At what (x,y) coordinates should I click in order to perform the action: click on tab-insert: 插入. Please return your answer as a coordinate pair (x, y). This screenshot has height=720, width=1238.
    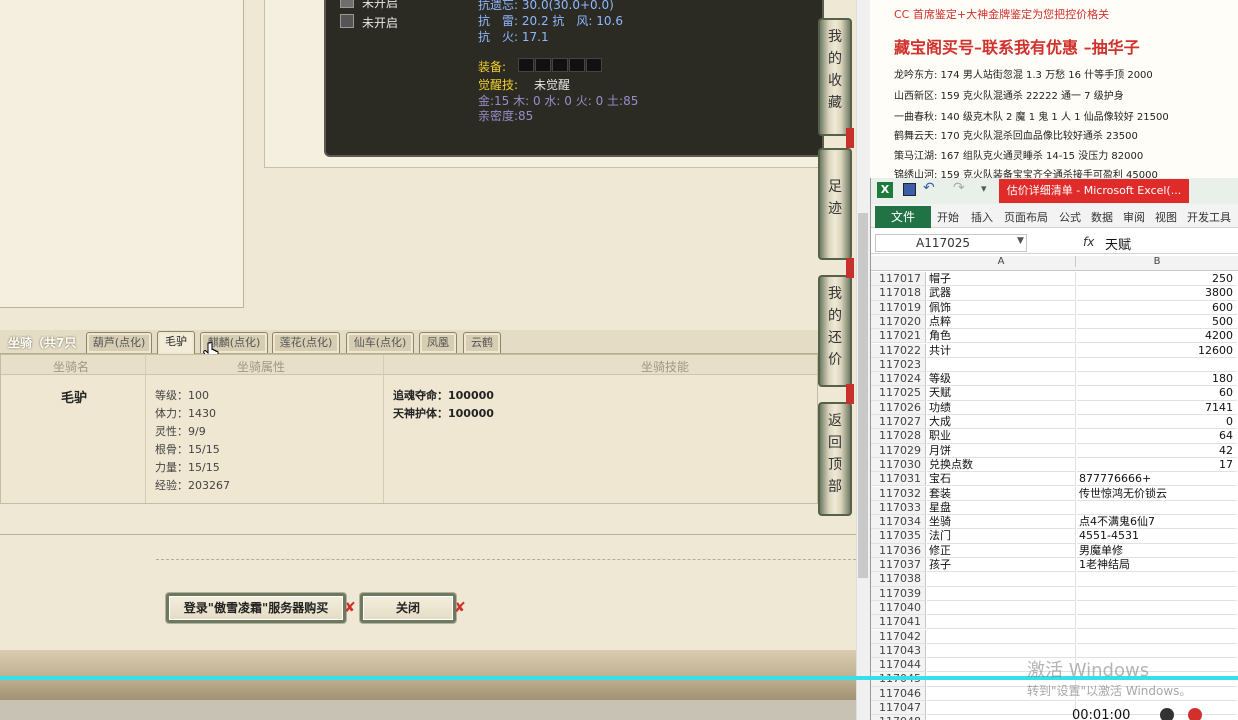
    Looking at the image, I should click on (982, 217).